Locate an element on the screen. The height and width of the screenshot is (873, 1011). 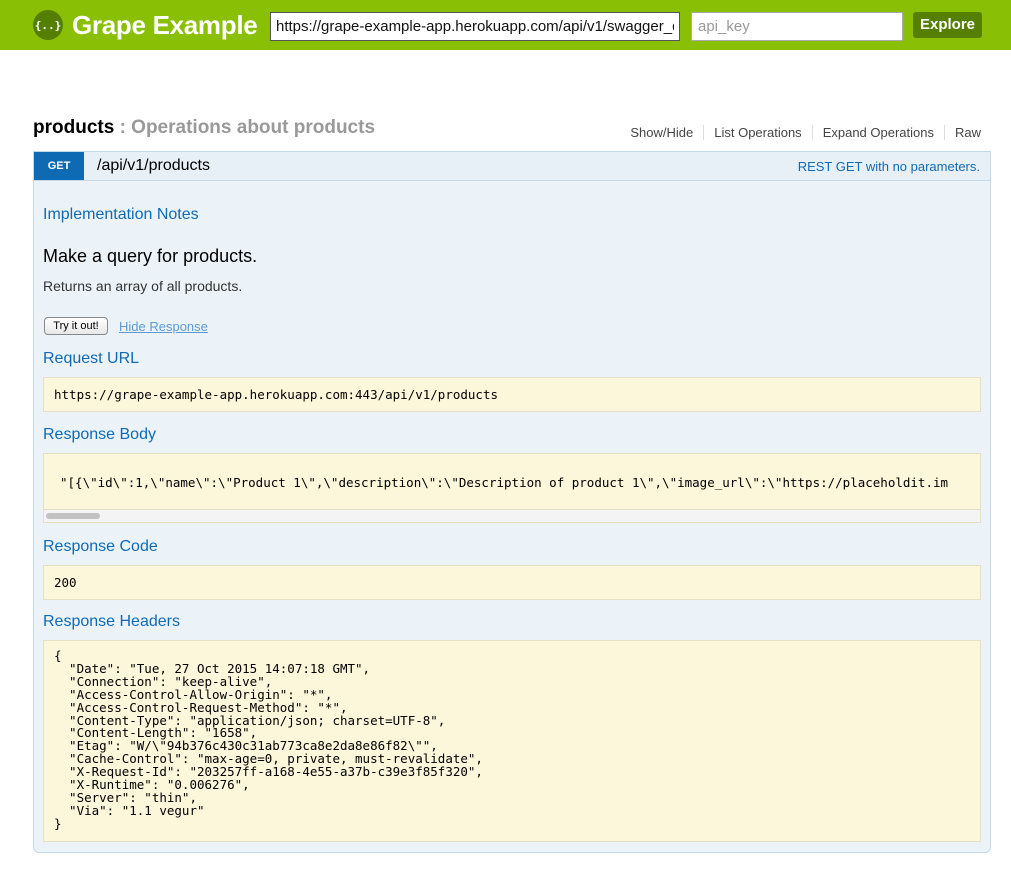
resource-name: products is located at coordinates (73, 127).